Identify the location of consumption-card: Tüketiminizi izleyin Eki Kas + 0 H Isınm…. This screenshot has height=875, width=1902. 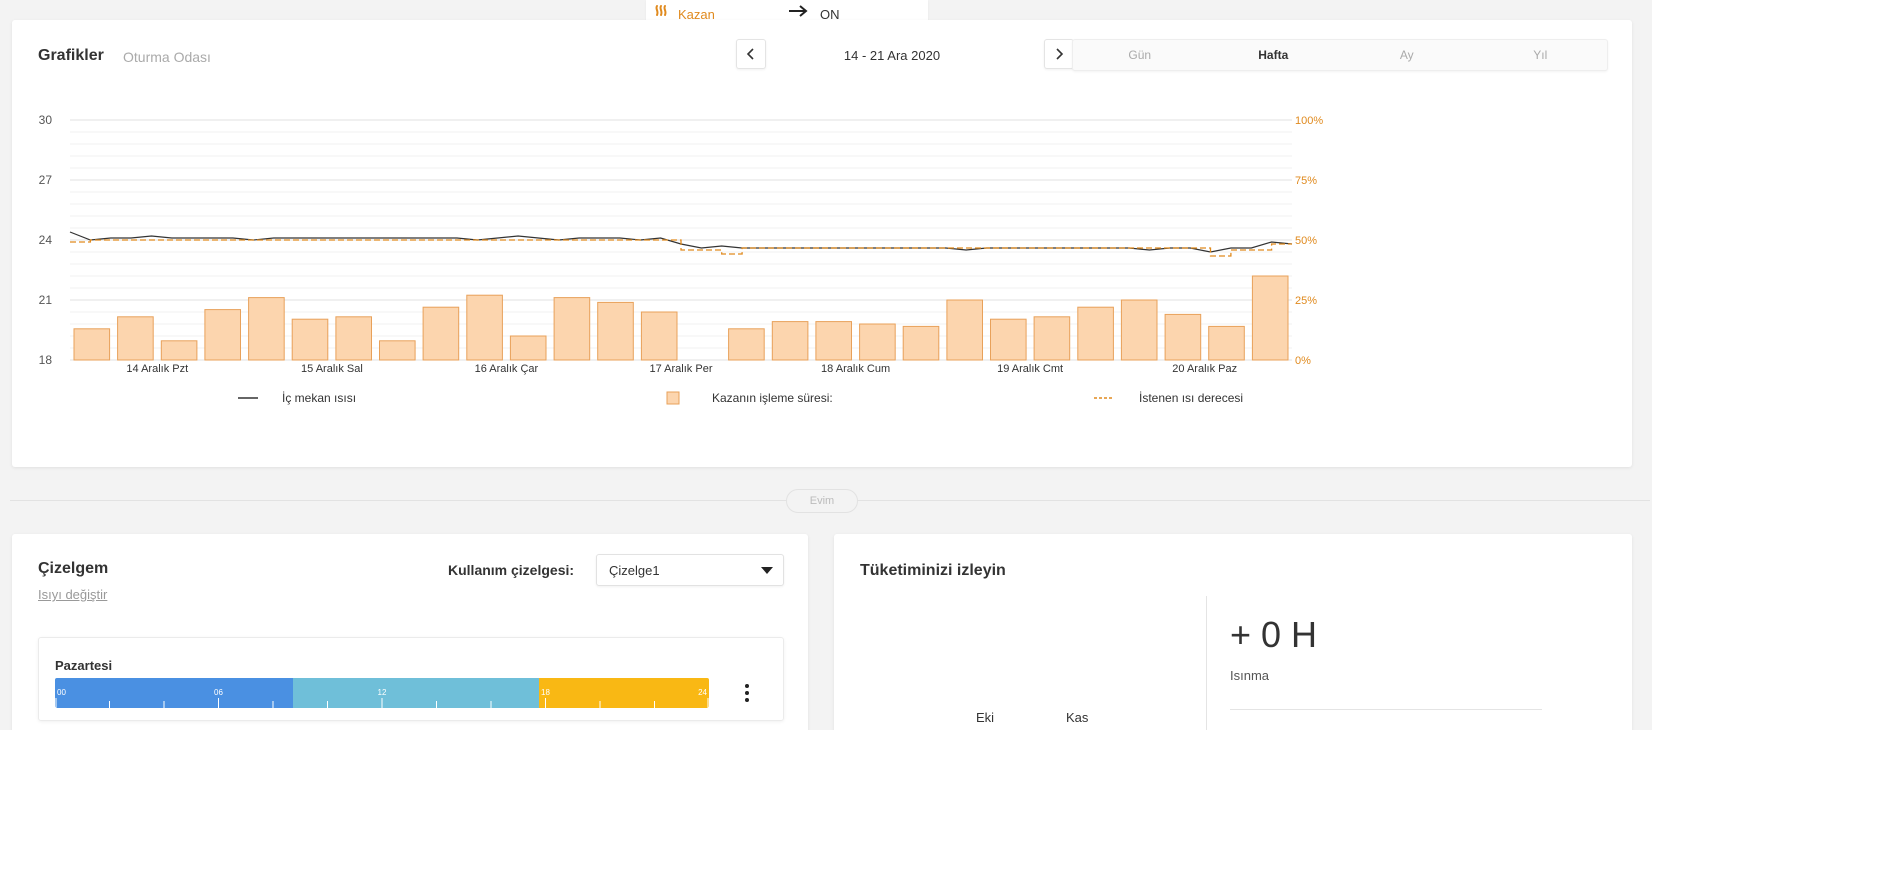
(1233, 632).